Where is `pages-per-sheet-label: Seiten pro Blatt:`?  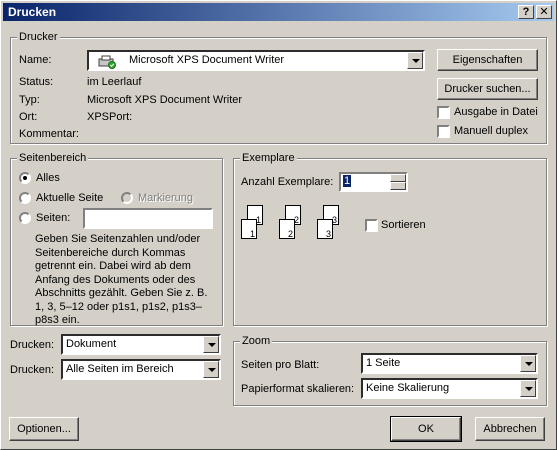 pages-per-sheet-label: Seiten pro Blatt: is located at coordinates (280, 365).